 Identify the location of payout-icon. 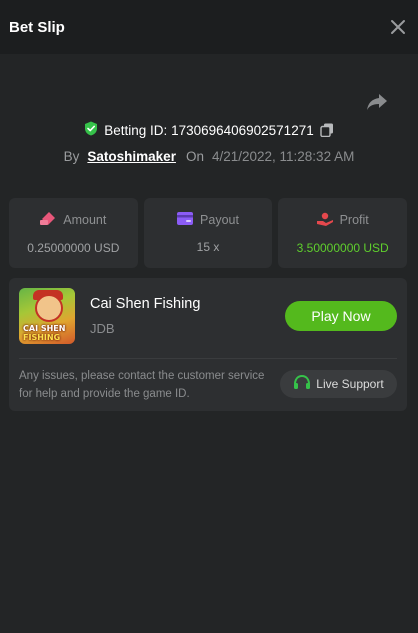
(185, 220).